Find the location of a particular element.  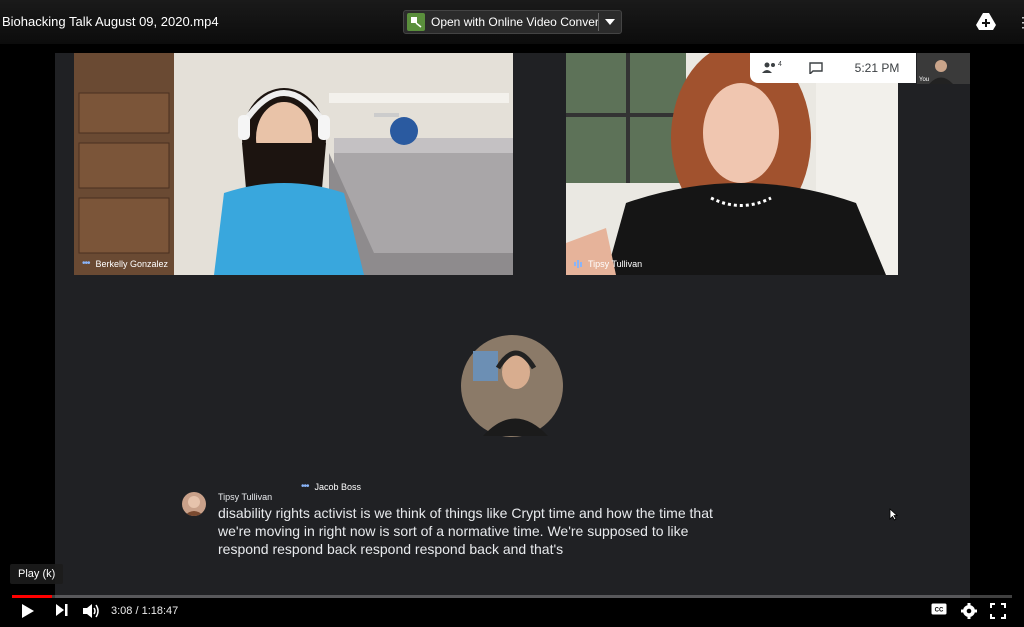

participant-tile-tipsy: Tipsy Tullivan is located at coordinates (732, 164).